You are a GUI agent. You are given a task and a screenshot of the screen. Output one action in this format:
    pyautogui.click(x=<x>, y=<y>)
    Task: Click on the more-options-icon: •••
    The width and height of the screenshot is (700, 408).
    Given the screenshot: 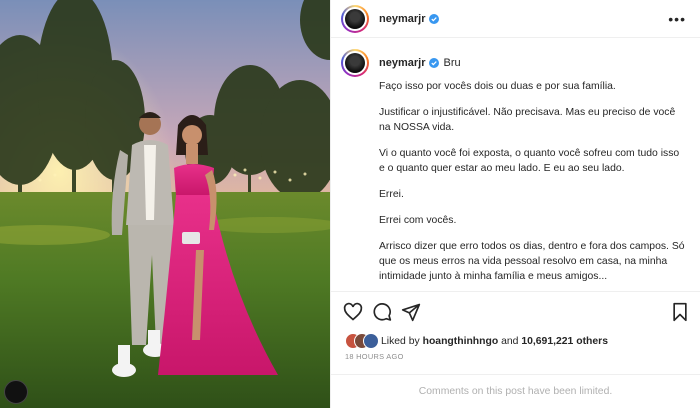 What is the action you would take?
    pyautogui.click(x=677, y=19)
    